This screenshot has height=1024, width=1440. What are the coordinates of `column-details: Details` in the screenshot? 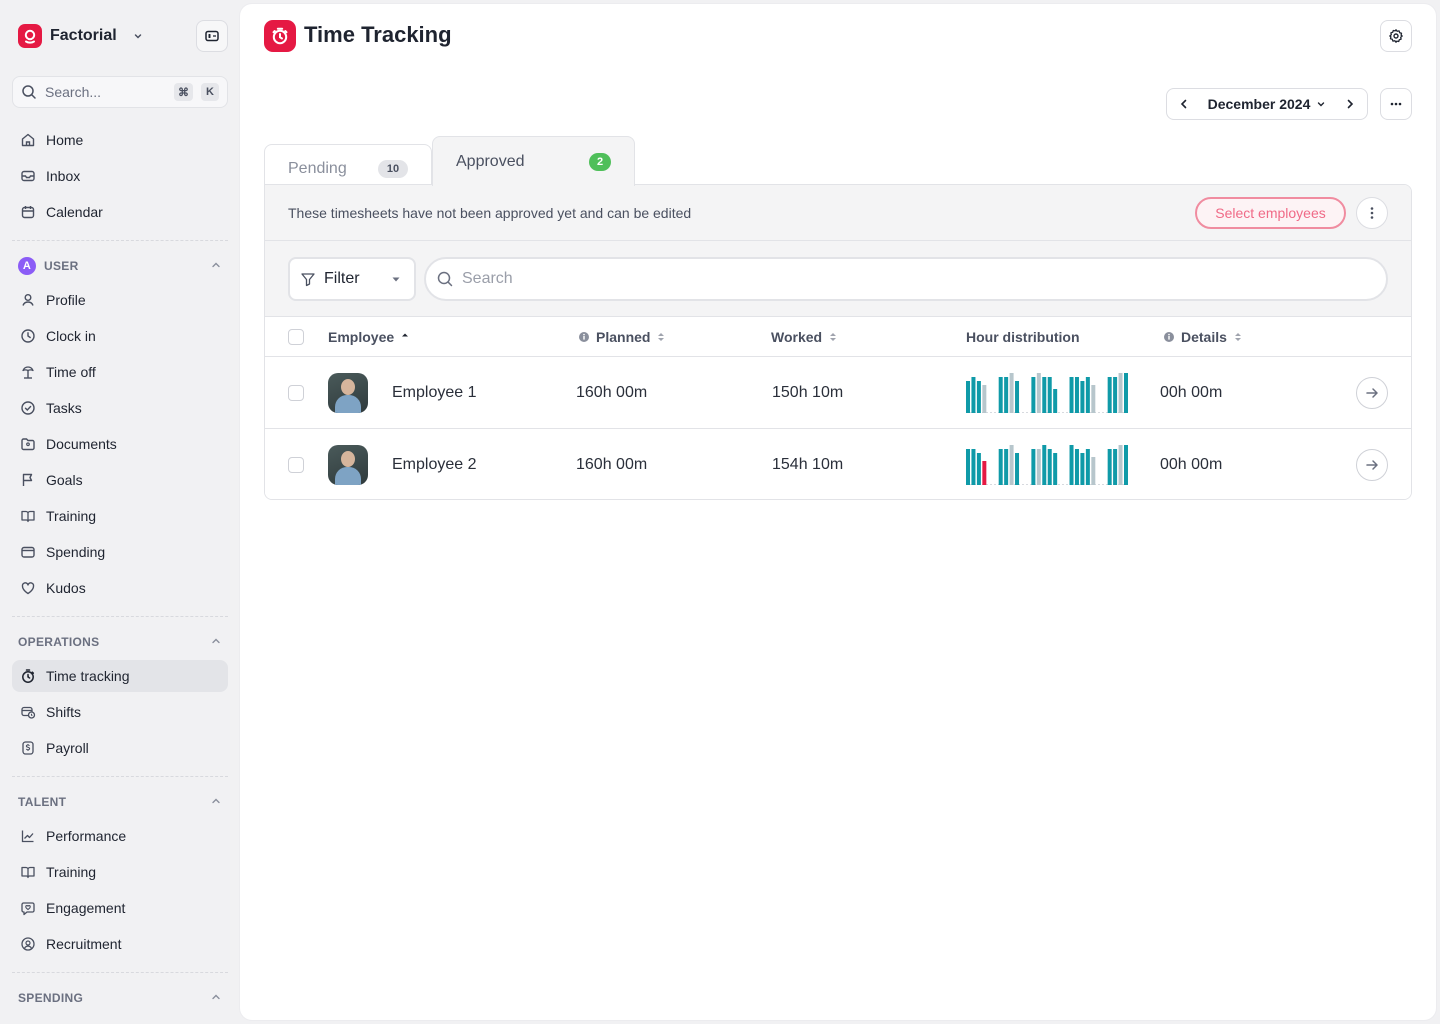 It's located at (1203, 337).